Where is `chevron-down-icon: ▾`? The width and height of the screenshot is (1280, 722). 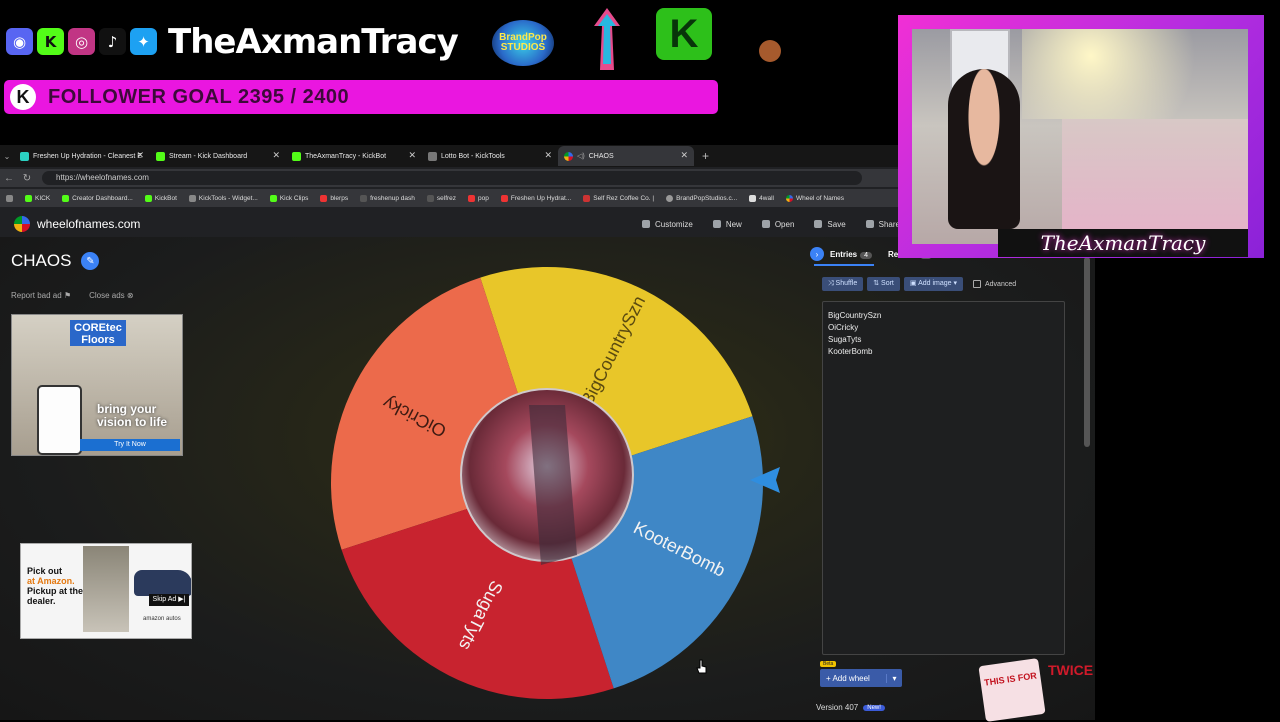
chevron-down-icon: ▾ is located at coordinates (894, 678).